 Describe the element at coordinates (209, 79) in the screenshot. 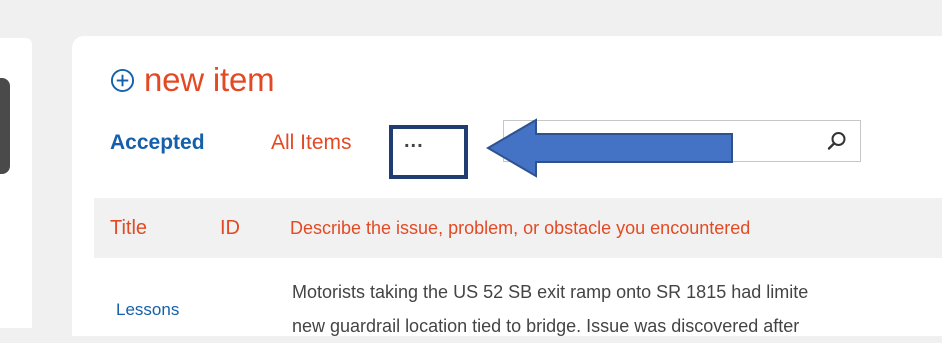

I see `new-item-label: new item` at that location.